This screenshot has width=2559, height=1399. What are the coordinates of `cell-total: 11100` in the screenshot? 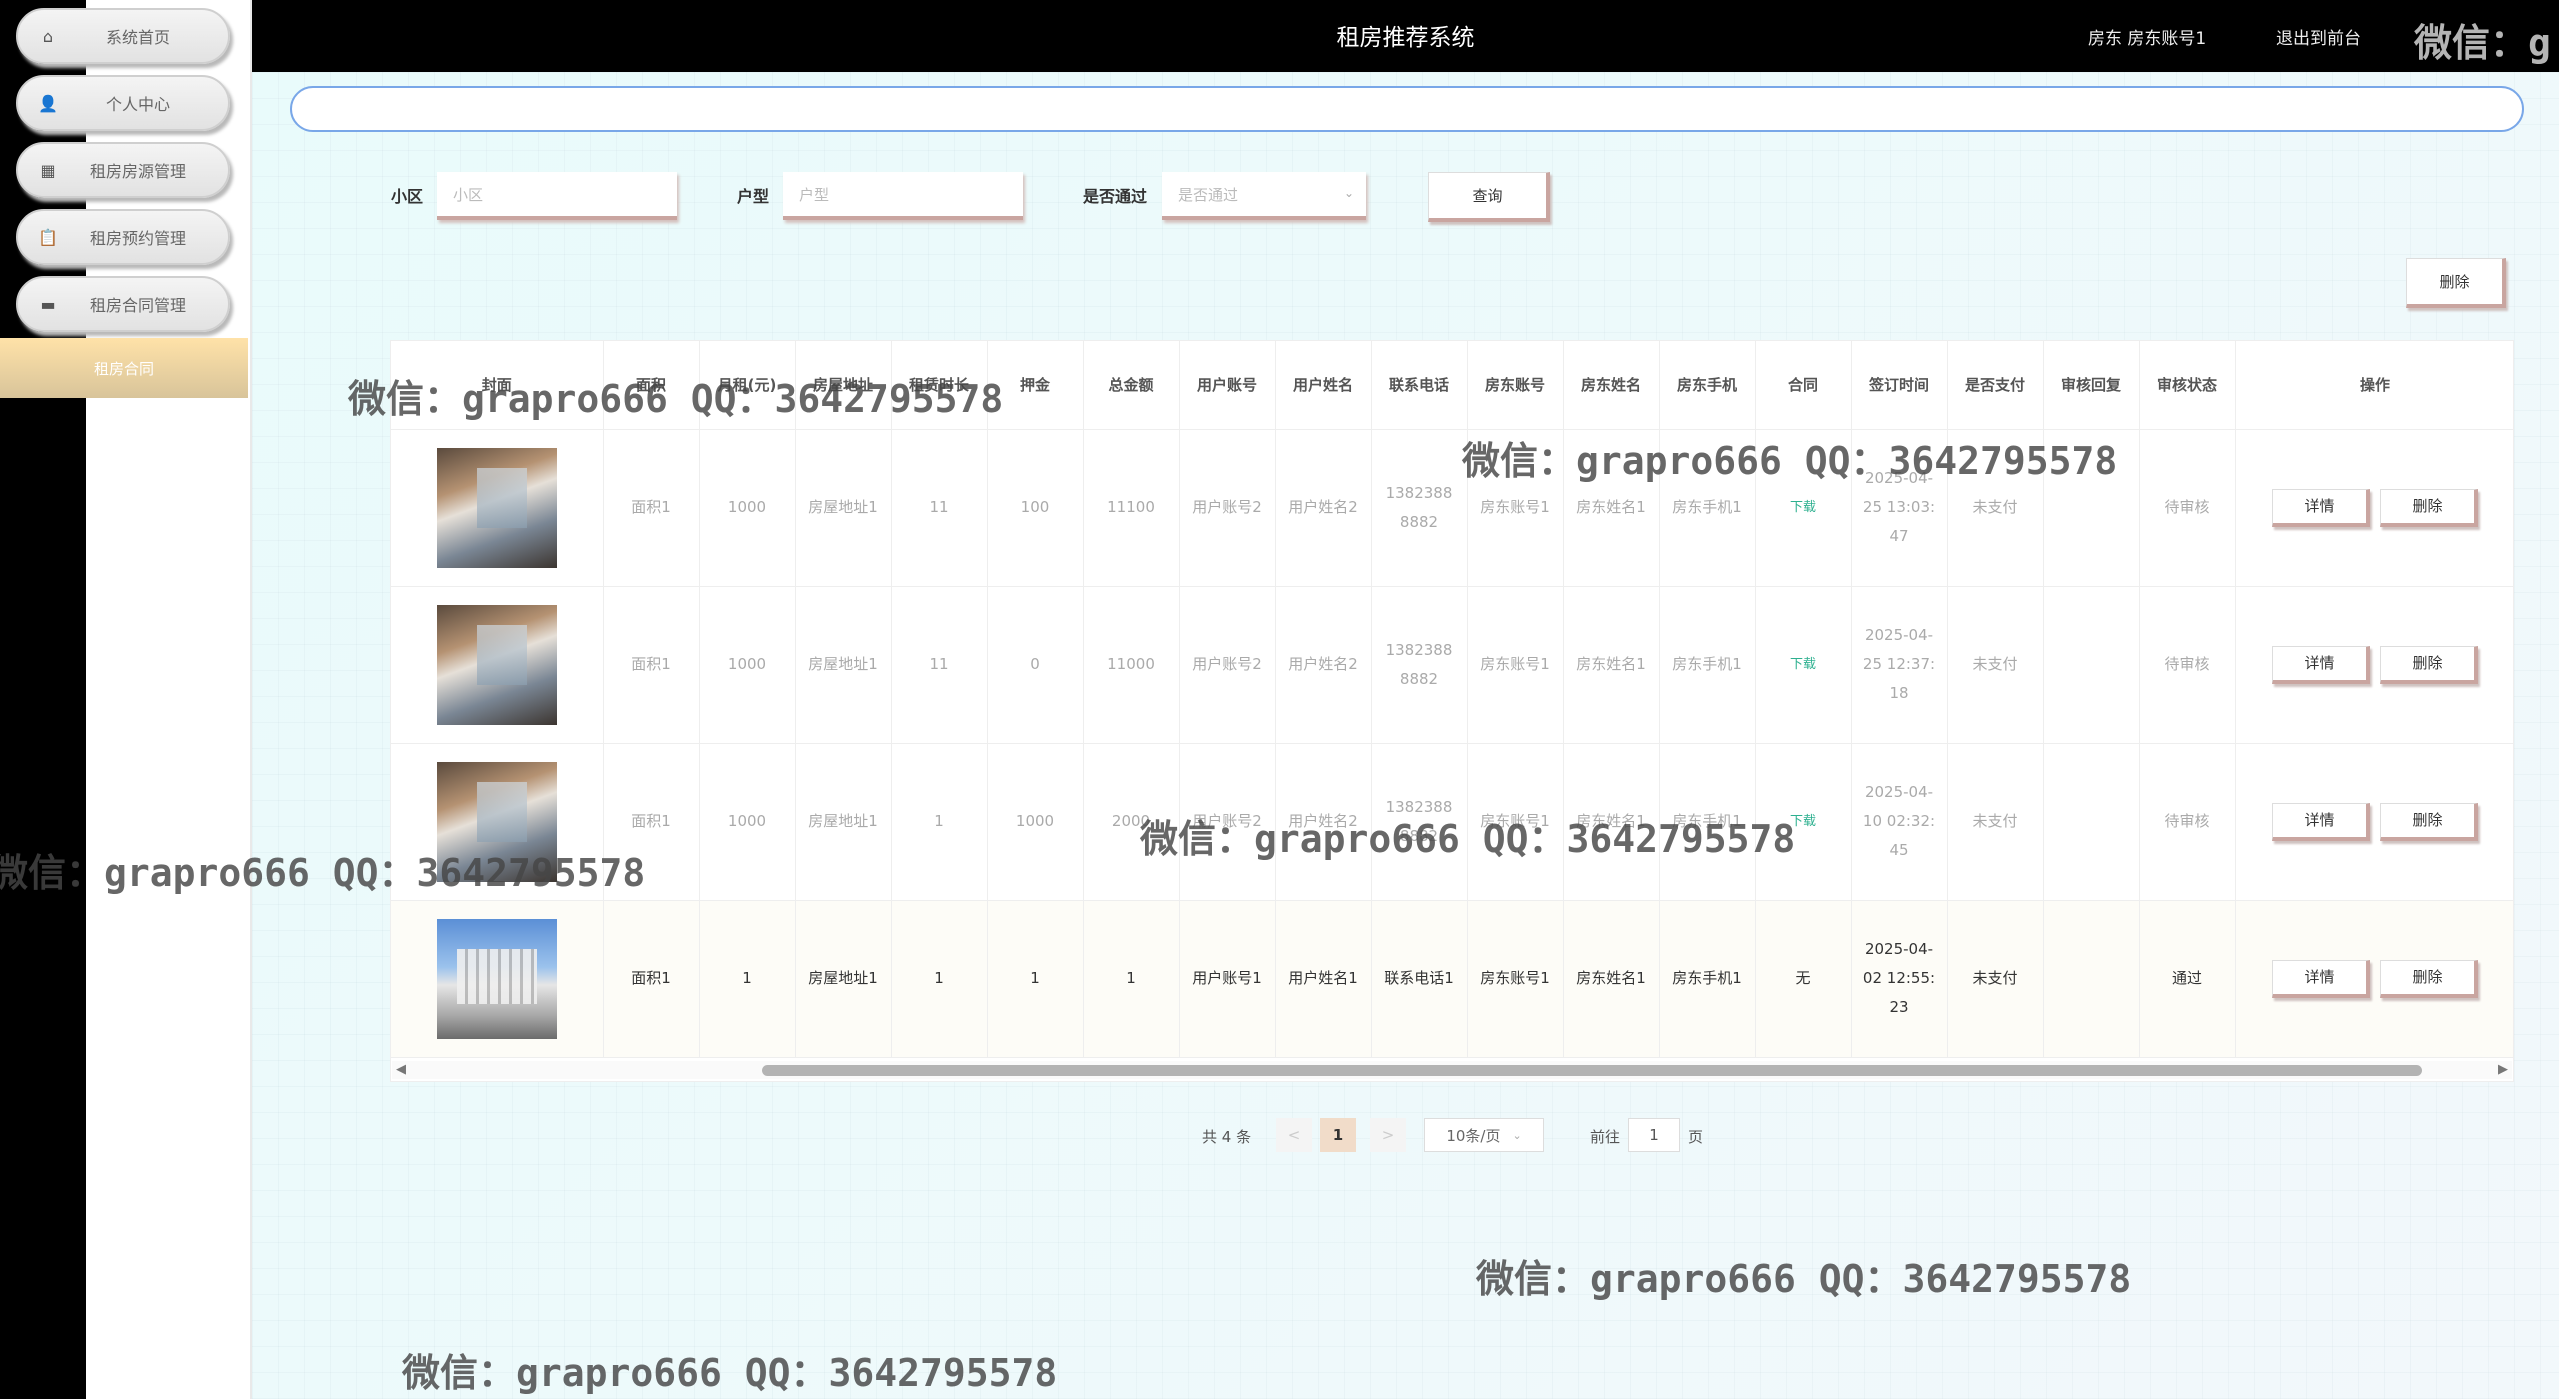 It's located at (1131, 508).